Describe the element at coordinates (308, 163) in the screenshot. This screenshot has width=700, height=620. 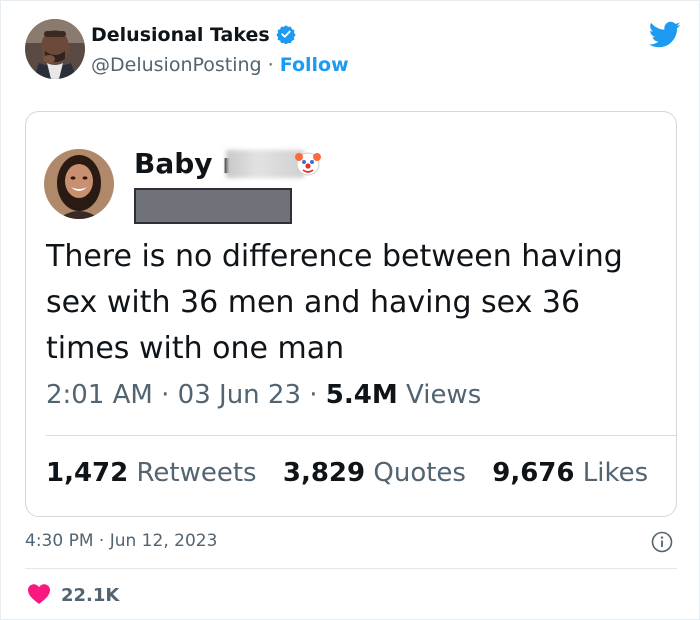
I see `clown-emoji-icon` at that location.